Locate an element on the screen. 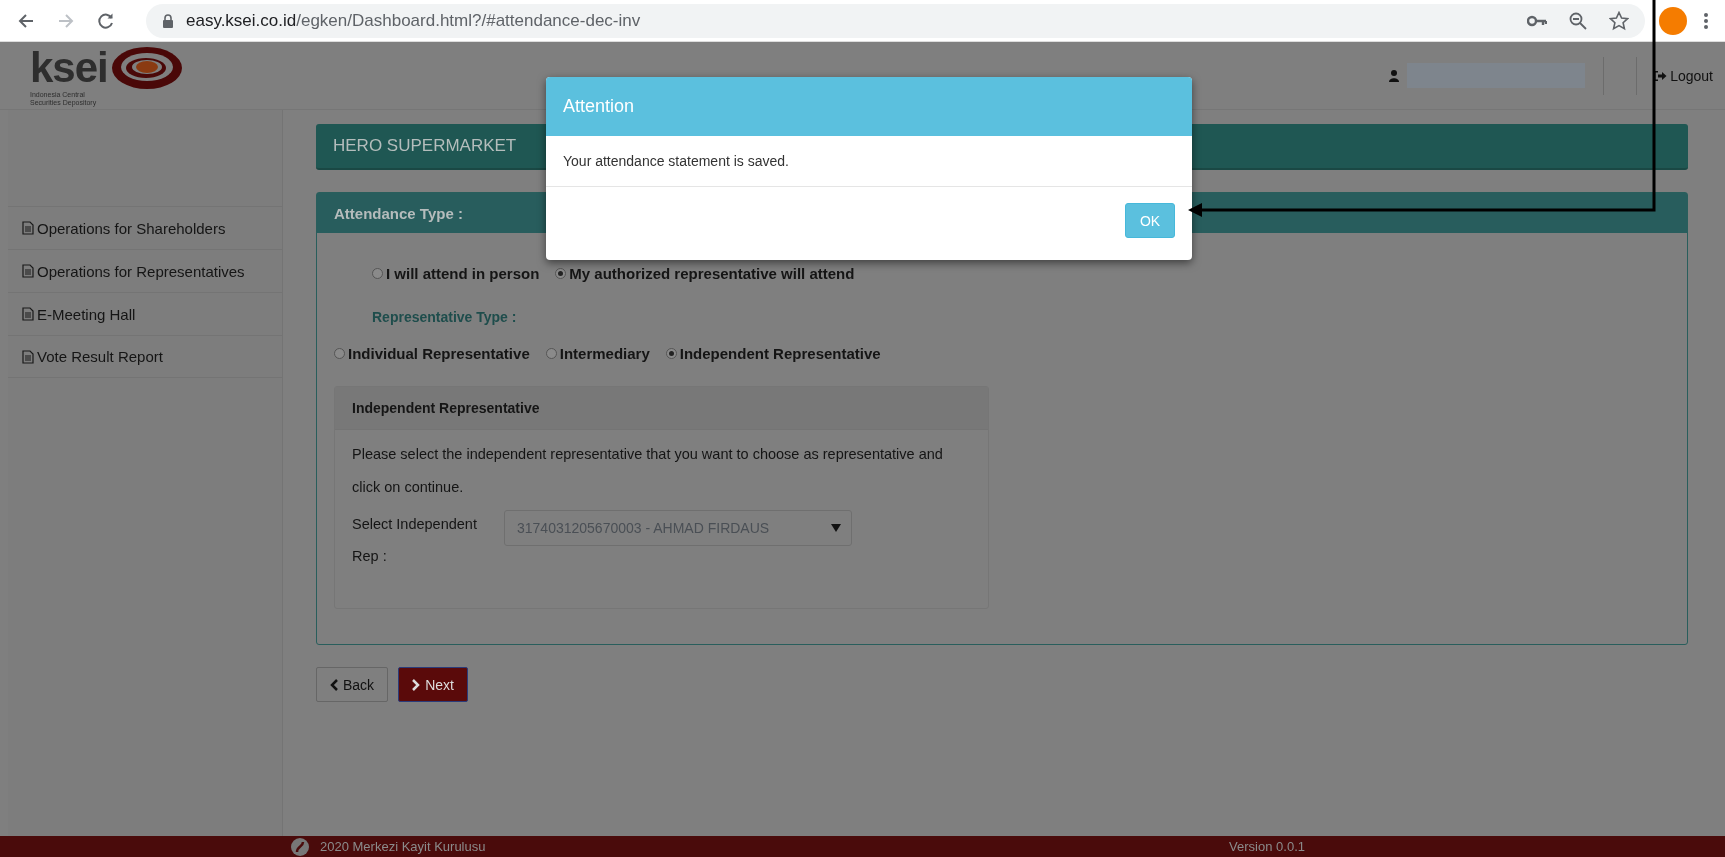  select-label: Select Independent Rep : is located at coordinates (415, 540).